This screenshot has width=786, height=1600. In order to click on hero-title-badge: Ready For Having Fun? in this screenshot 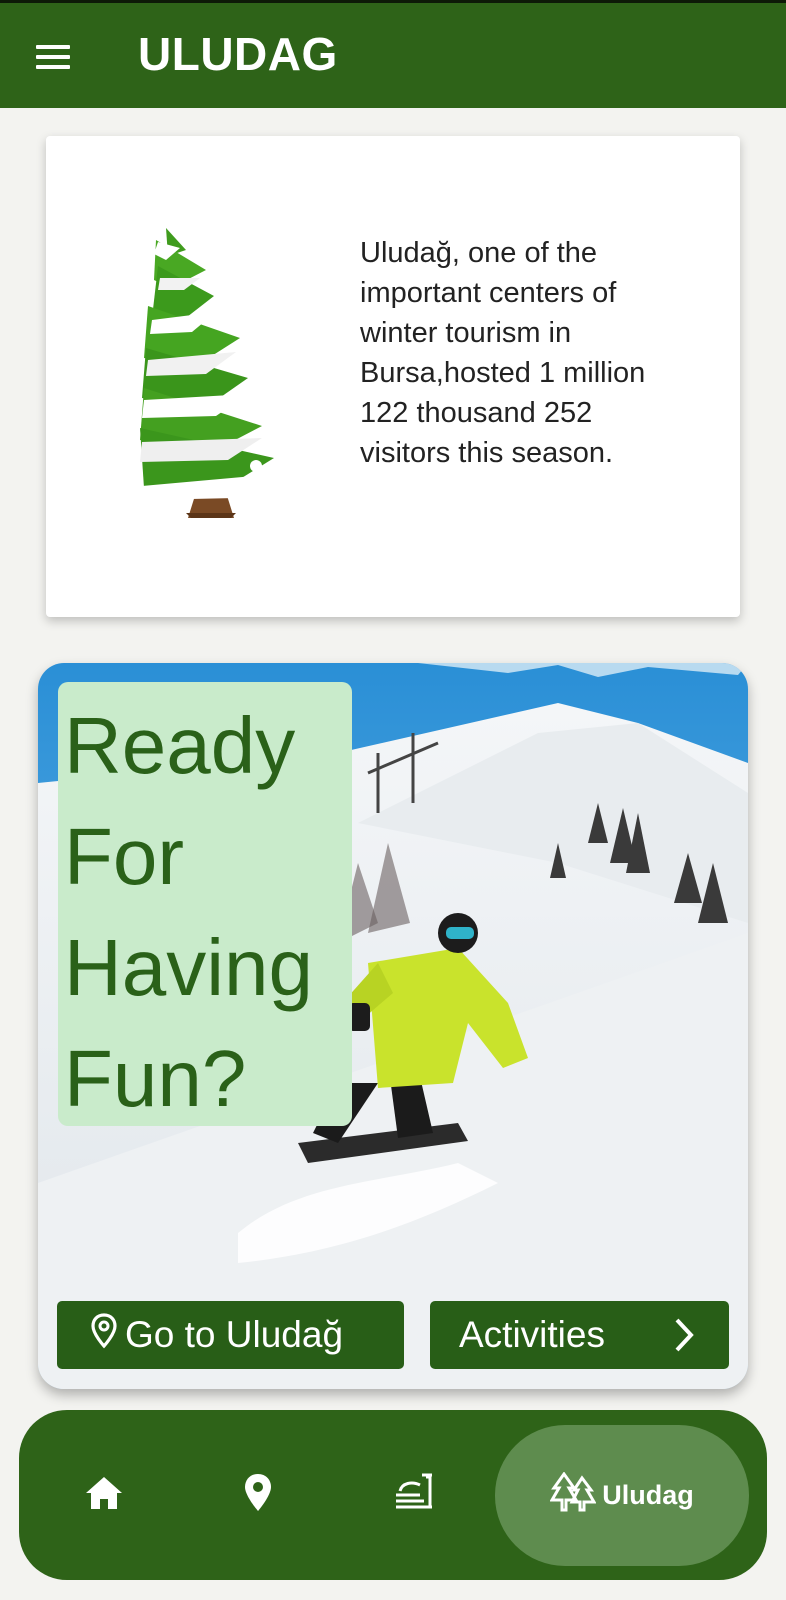, I will do `click(205, 904)`.